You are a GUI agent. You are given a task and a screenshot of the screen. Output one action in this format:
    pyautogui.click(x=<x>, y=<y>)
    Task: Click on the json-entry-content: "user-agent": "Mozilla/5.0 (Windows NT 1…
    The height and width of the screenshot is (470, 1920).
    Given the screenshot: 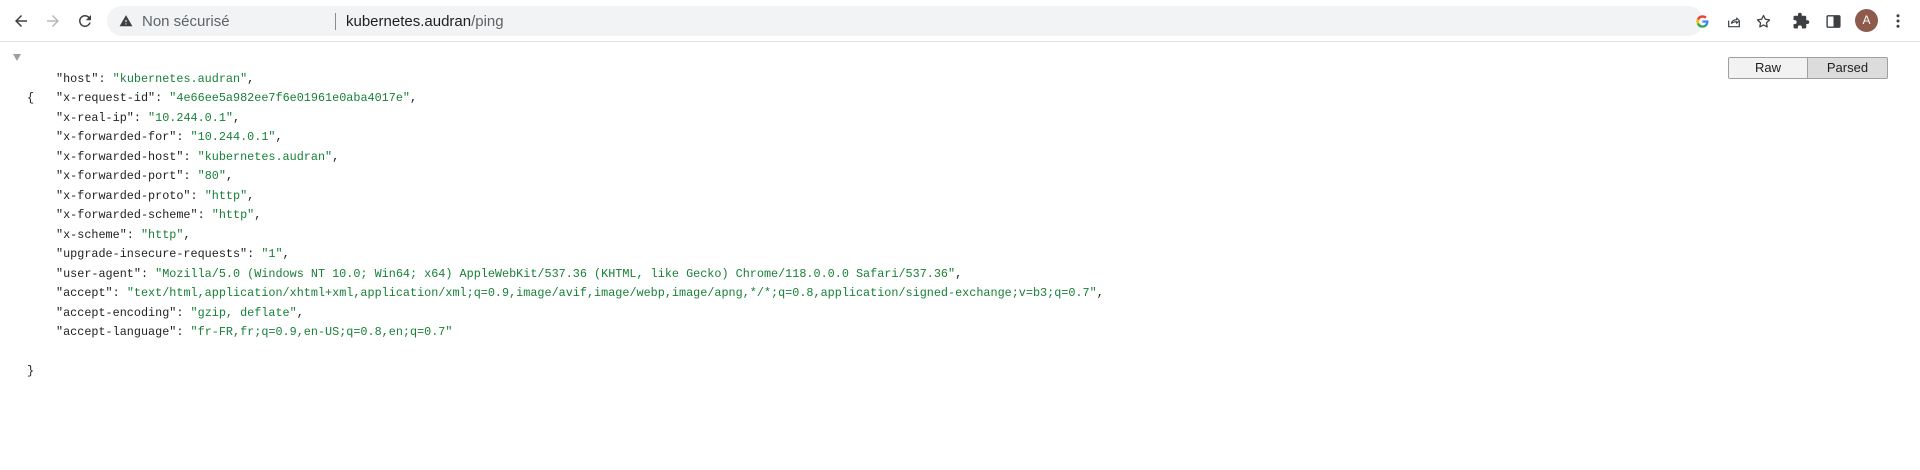 What is the action you would take?
    pyautogui.click(x=509, y=273)
    